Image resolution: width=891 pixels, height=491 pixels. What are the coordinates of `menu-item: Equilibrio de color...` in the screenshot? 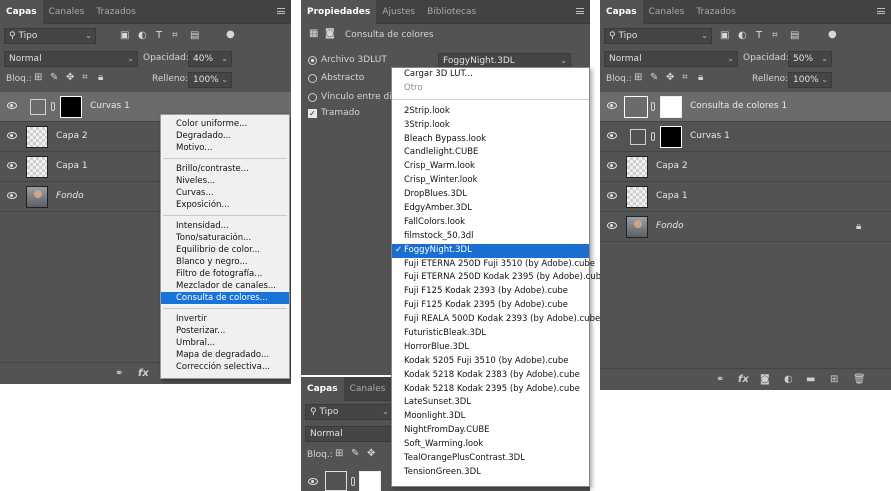 It's located at (225, 250).